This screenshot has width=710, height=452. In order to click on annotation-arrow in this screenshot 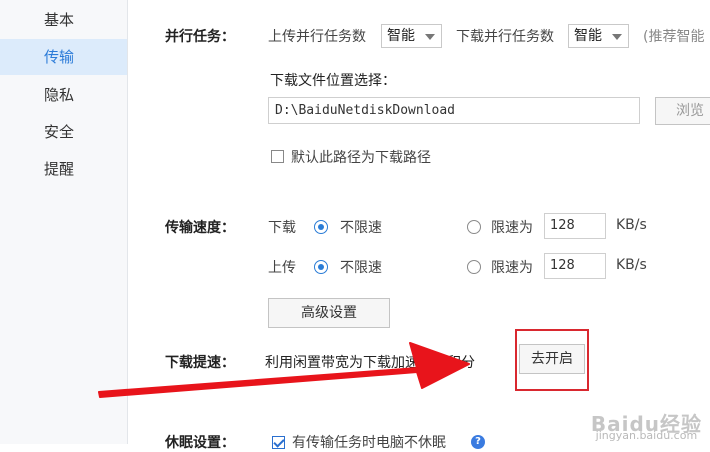, I will do `click(284, 370)`.